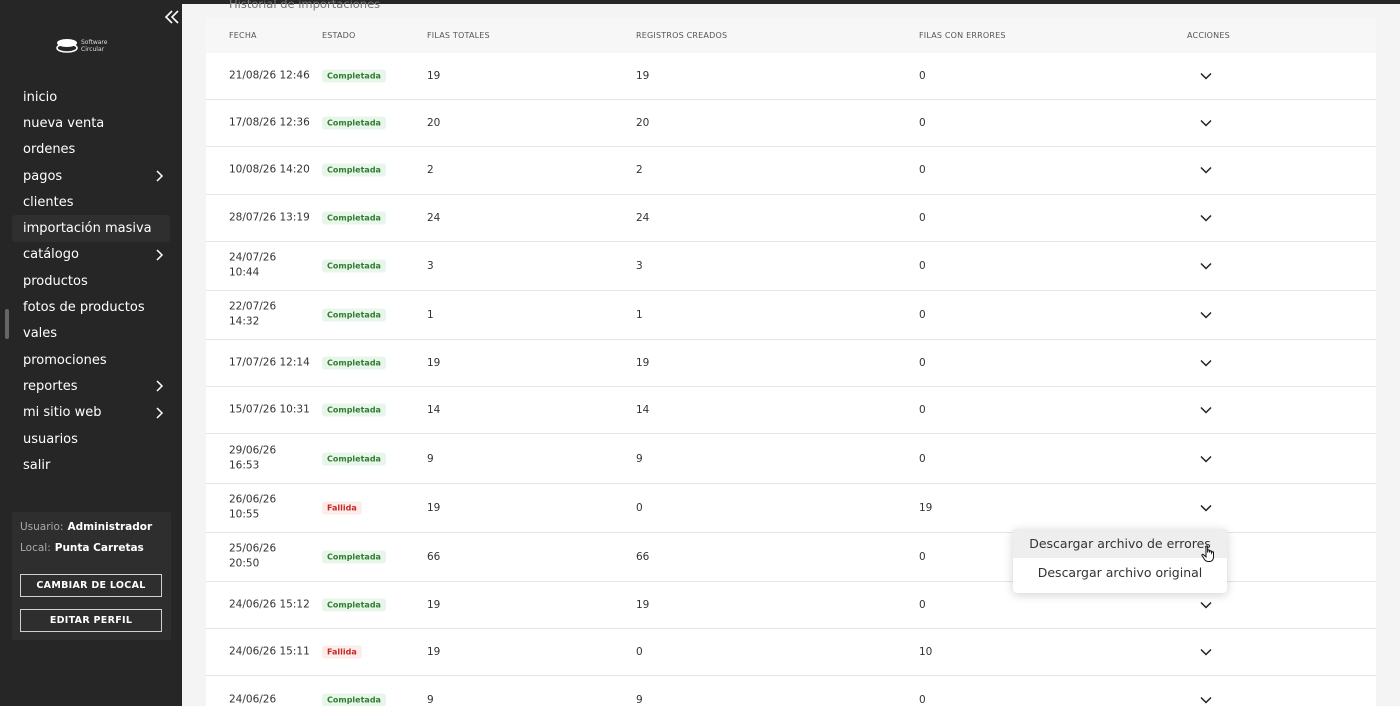 The height and width of the screenshot is (706, 1400). I want to click on cell-fecha: 22/07/26 14:32, so click(252, 314).